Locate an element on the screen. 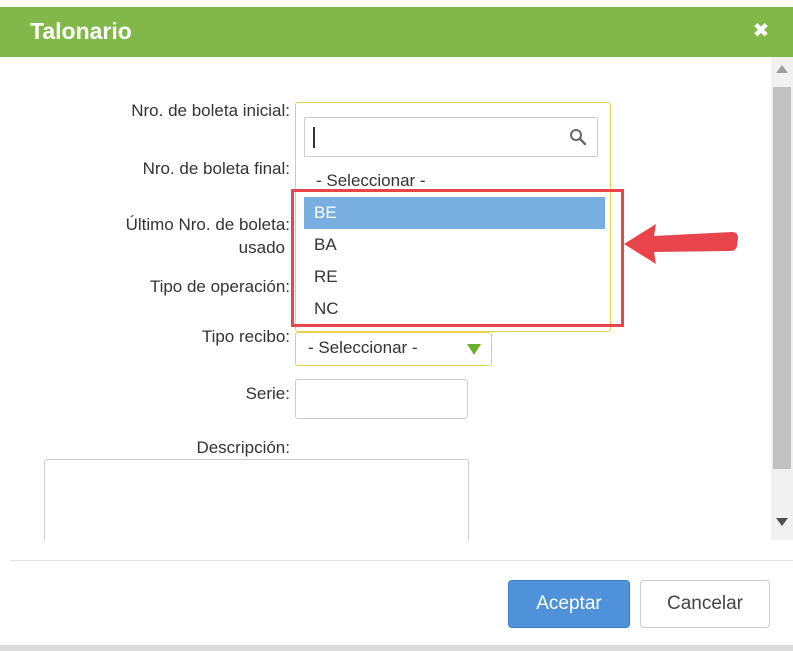 The image size is (793, 651). scroll-up-arrow-icon is located at coordinates (782, 69).